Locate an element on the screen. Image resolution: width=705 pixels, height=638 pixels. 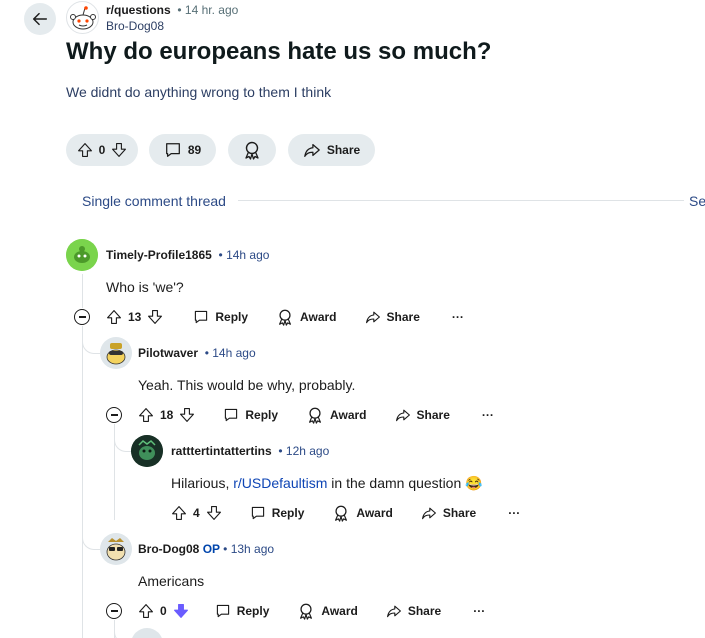
comment-author-line: Bro-Dog08 OP • 13h ago is located at coordinates (206, 549).